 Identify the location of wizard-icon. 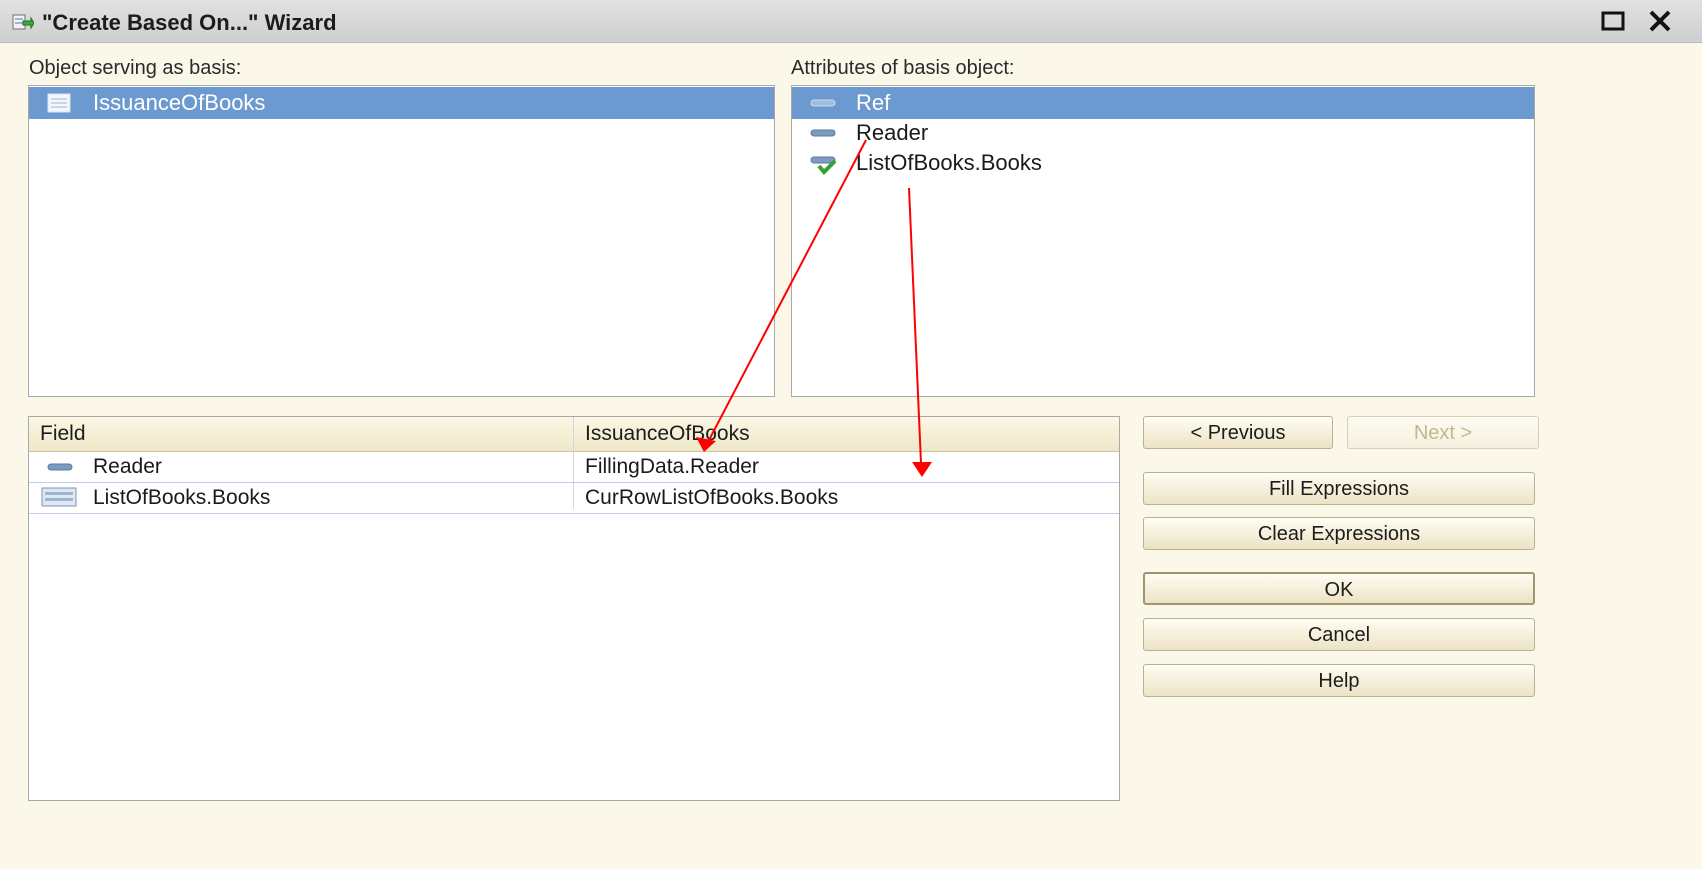
(23, 22).